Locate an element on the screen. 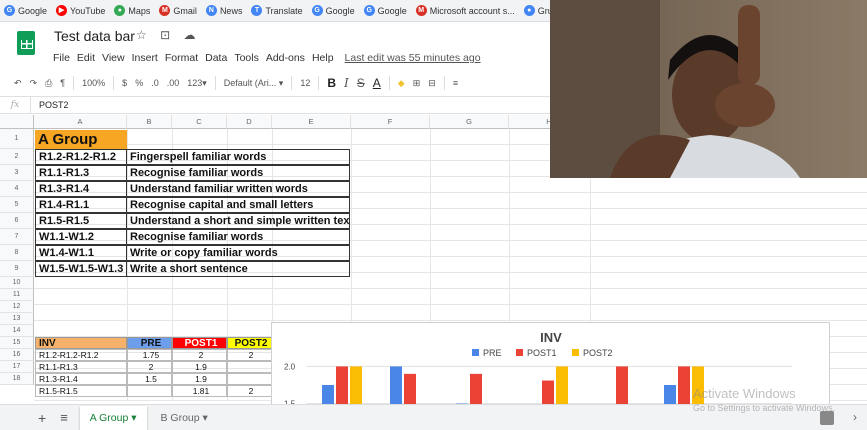 This screenshot has height=430, width=867. row-header-14: 14 is located at coordinates (17, 331).